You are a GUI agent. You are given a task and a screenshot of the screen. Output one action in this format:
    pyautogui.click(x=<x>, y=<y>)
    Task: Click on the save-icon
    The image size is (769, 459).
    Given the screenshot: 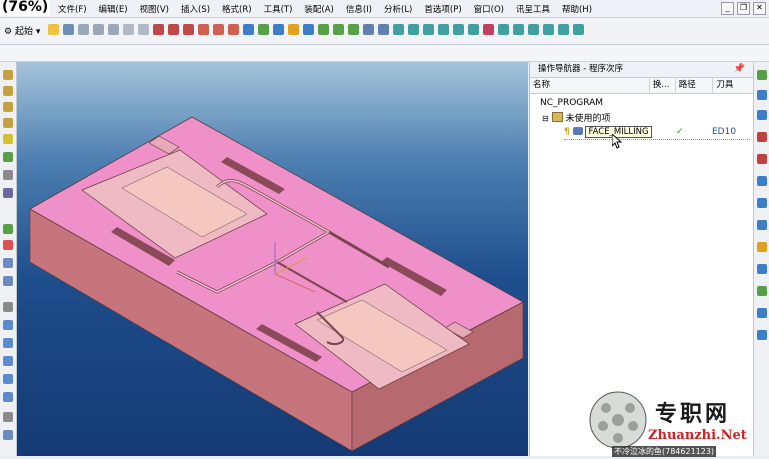 What is the action you would take?
    pyautogui.click(x=68, y=29)
    